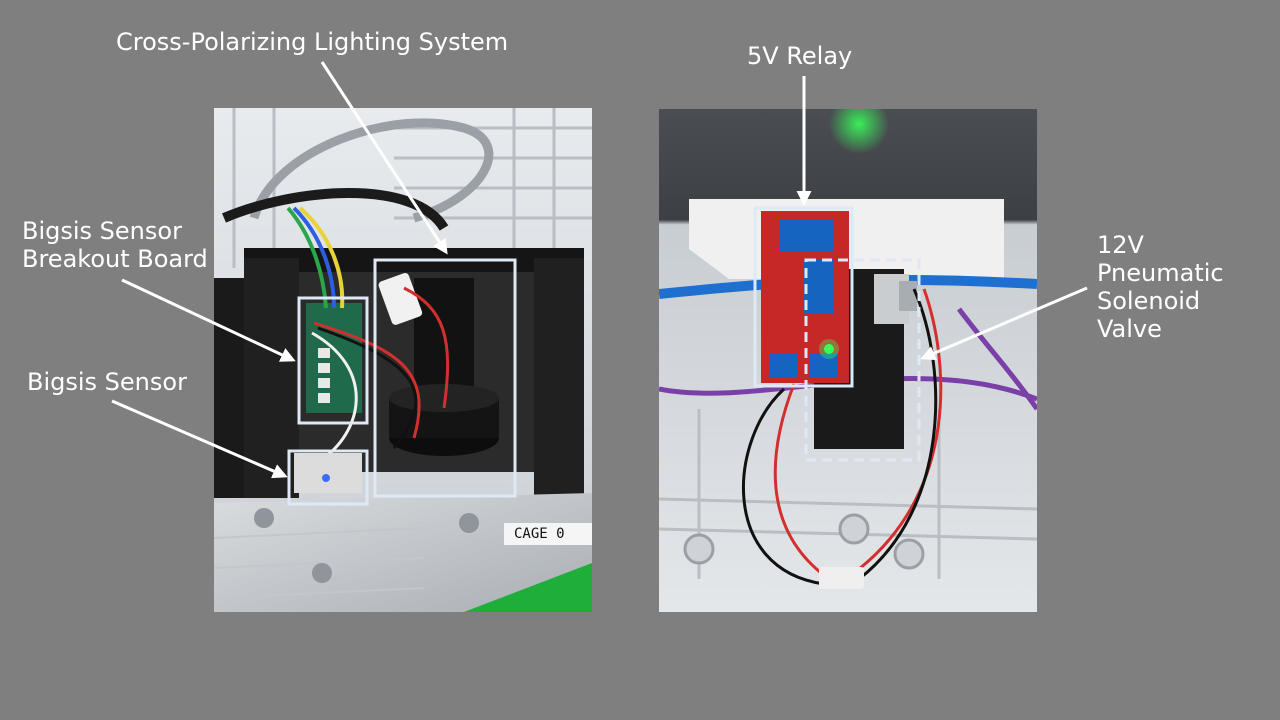 This screenshot has height=720, width=1280. I want to click on bigsis-breakout-board-label-line2: Breakout Board, so click(115, 259).